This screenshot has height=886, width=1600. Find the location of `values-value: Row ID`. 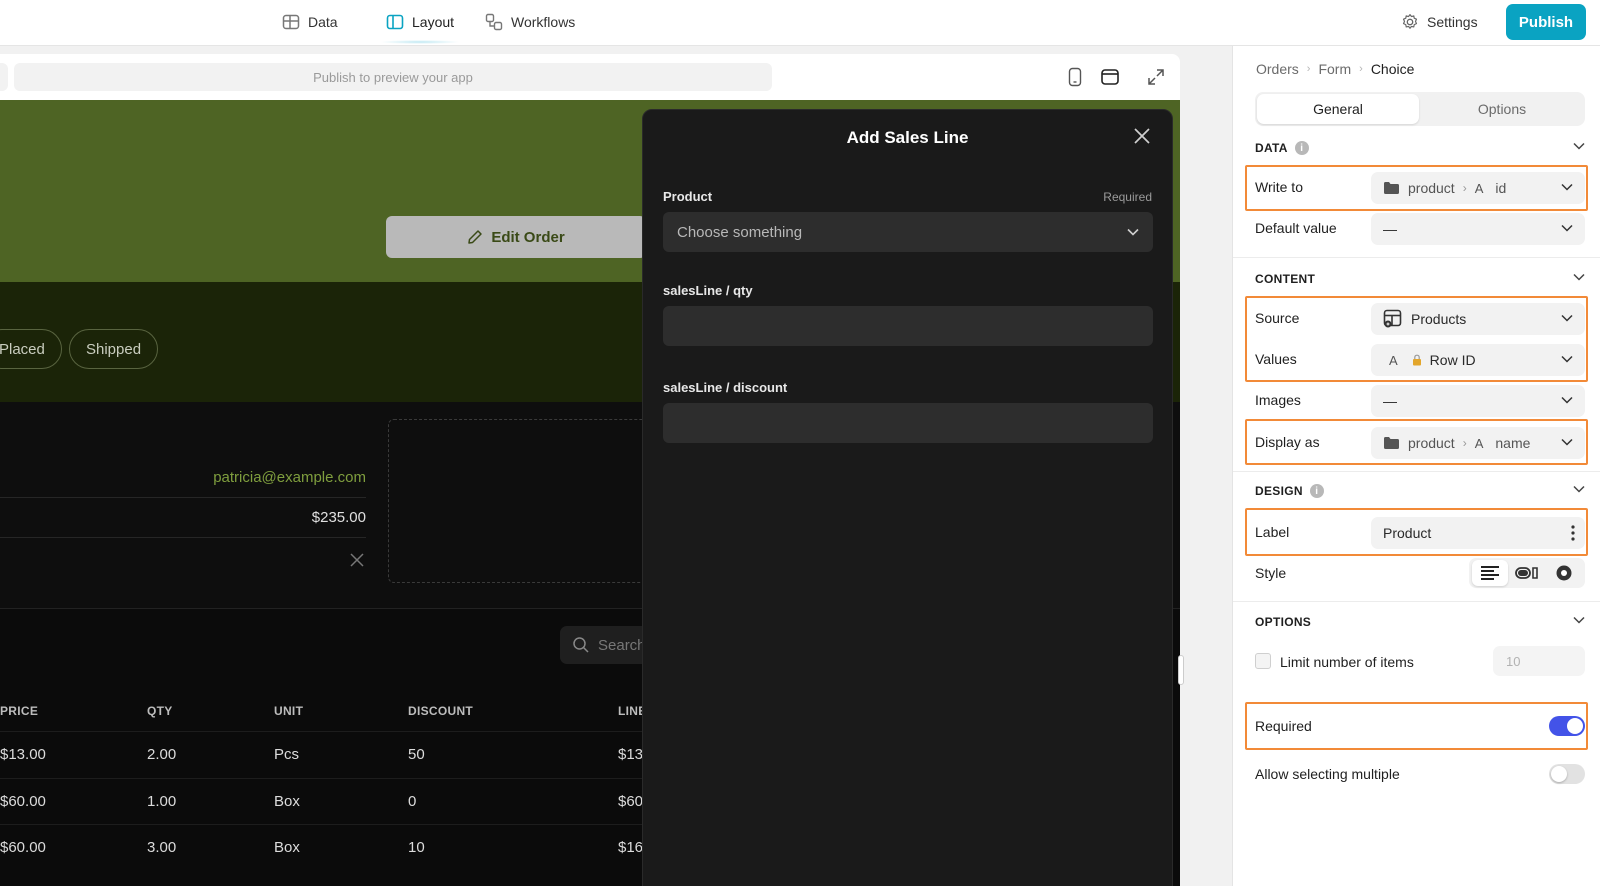

values-value: Row ID is located at coordinates (1452, 360).